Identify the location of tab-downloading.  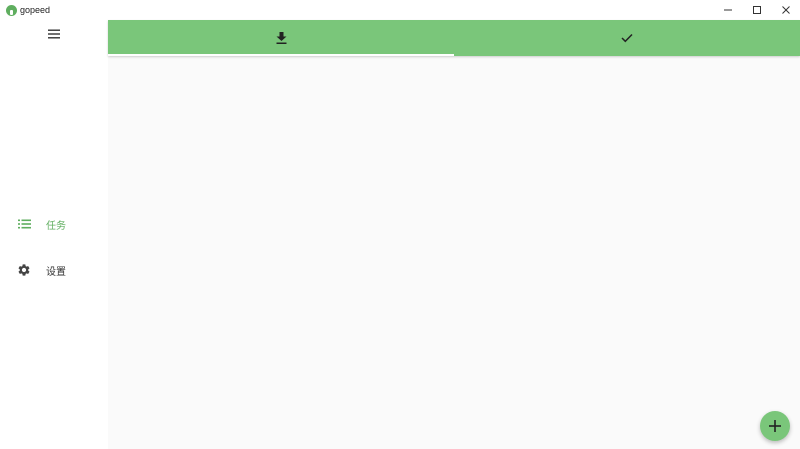
(281, 38).